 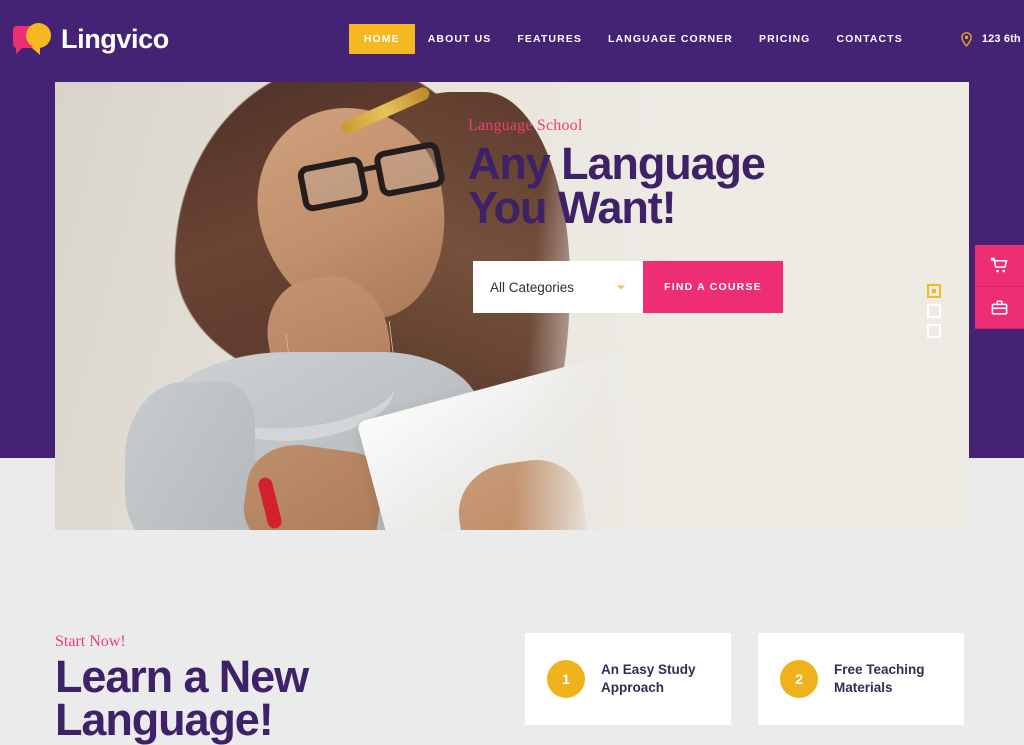 I want to click on brand-logo: Lingvico, so click(x=91, y=39).